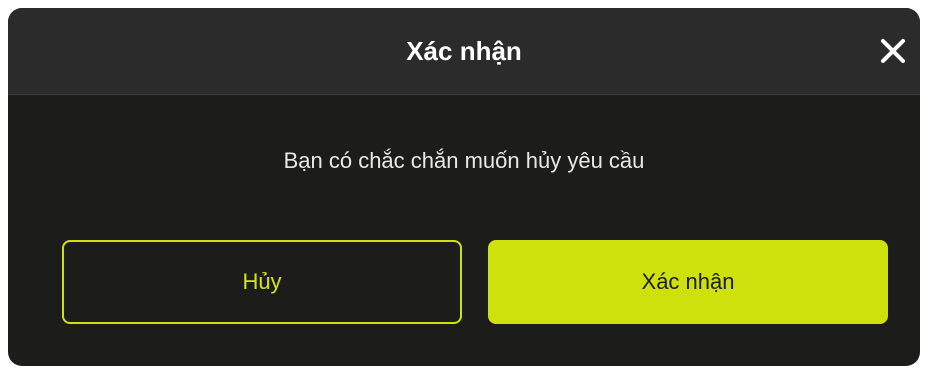  I want to click on dialog-title: Xác nhận, so click(464, 51).